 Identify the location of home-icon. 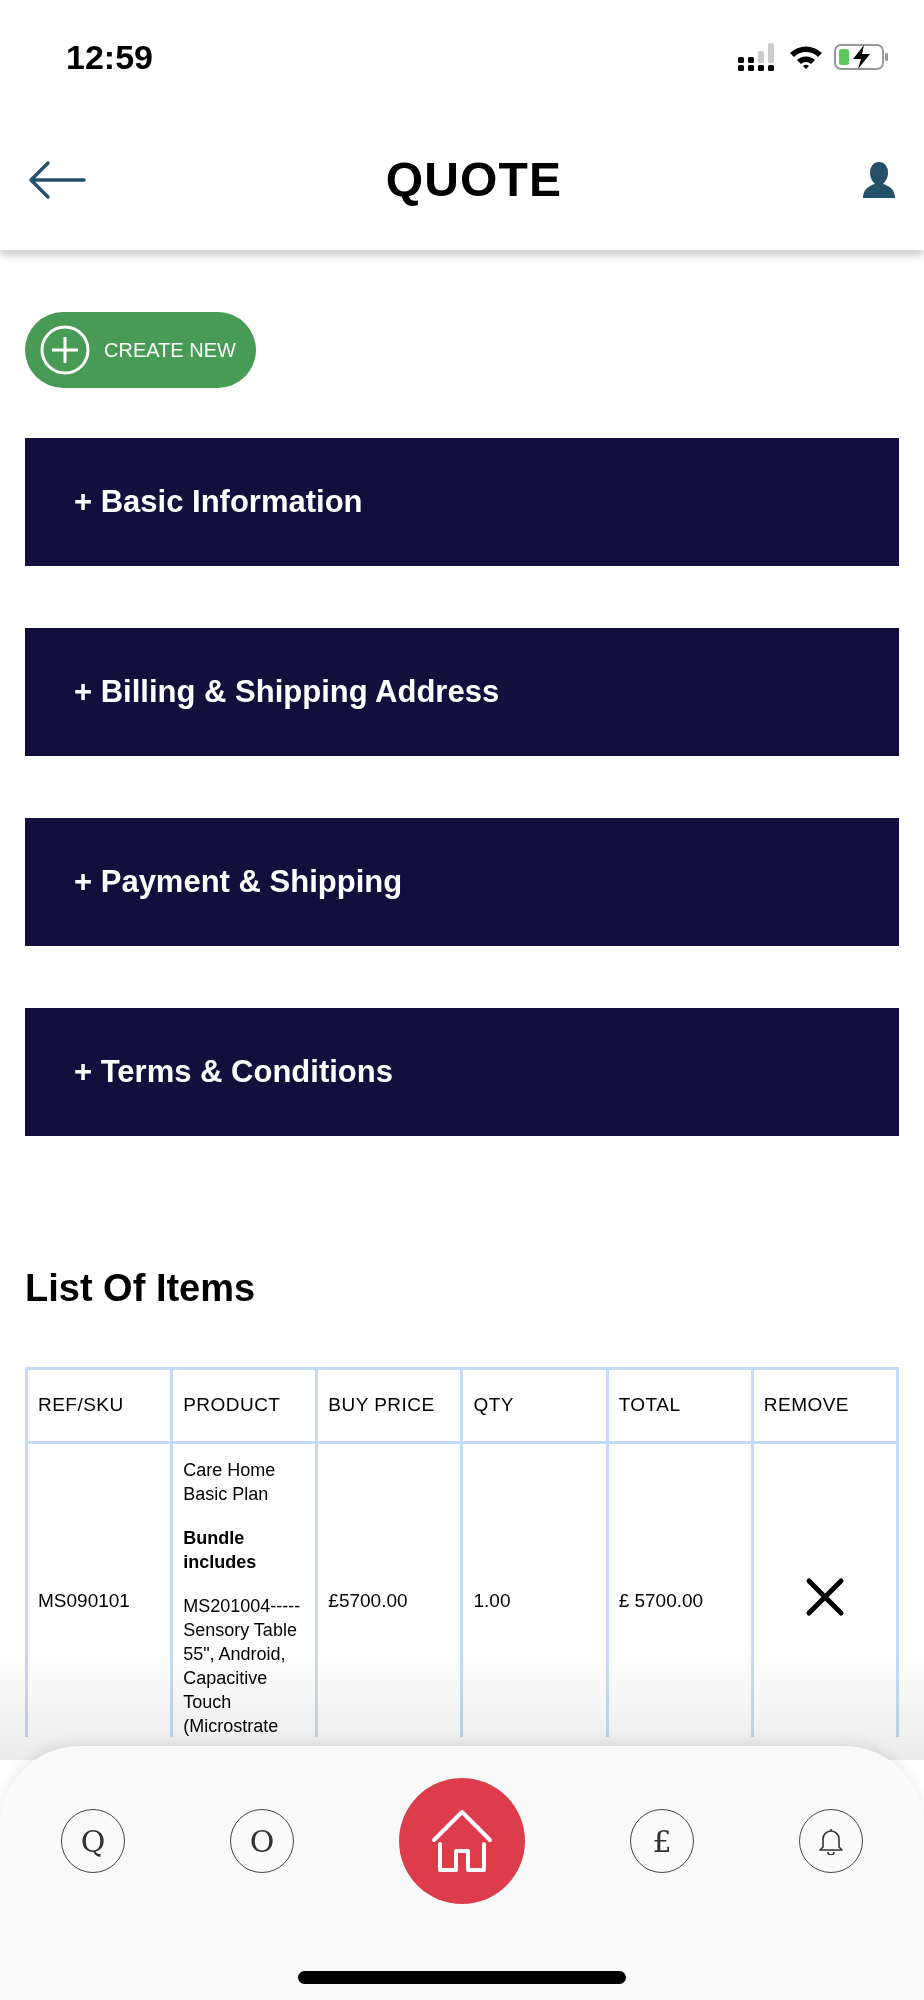
(462, 1841).